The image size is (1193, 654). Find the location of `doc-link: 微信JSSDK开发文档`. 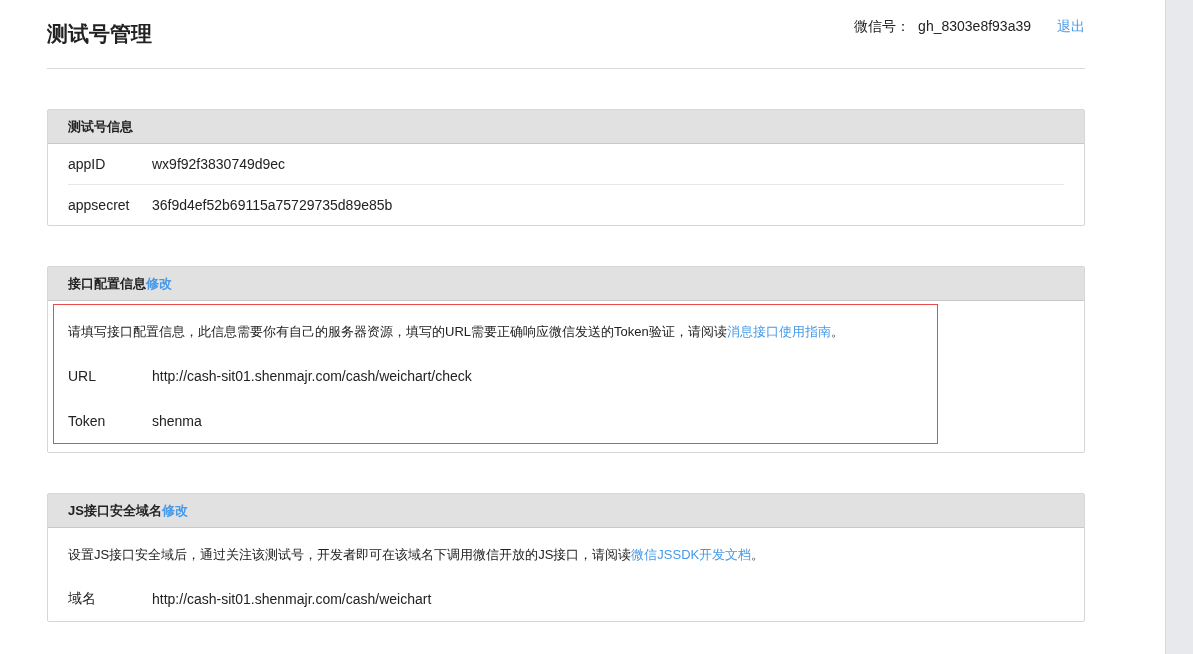

doc-link: 微信JSSDK开发文档 is located at coordinates (691, 554).